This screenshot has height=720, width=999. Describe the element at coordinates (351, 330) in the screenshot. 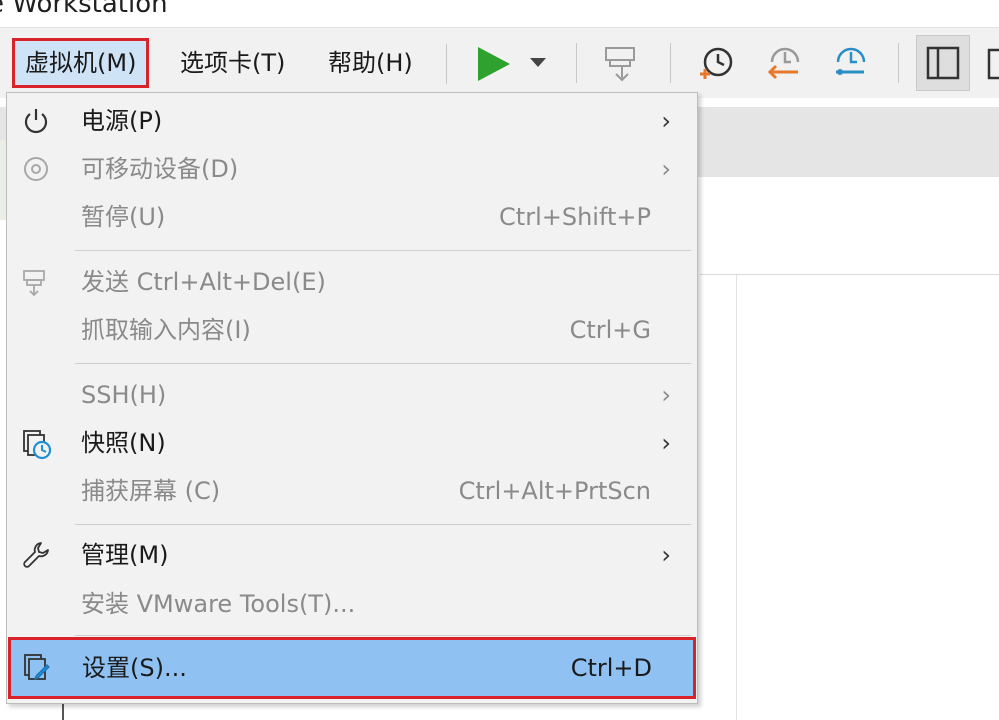

I see `menu-item-grab-input: 抓取输入内容(I) Ctrl+G` at that location.